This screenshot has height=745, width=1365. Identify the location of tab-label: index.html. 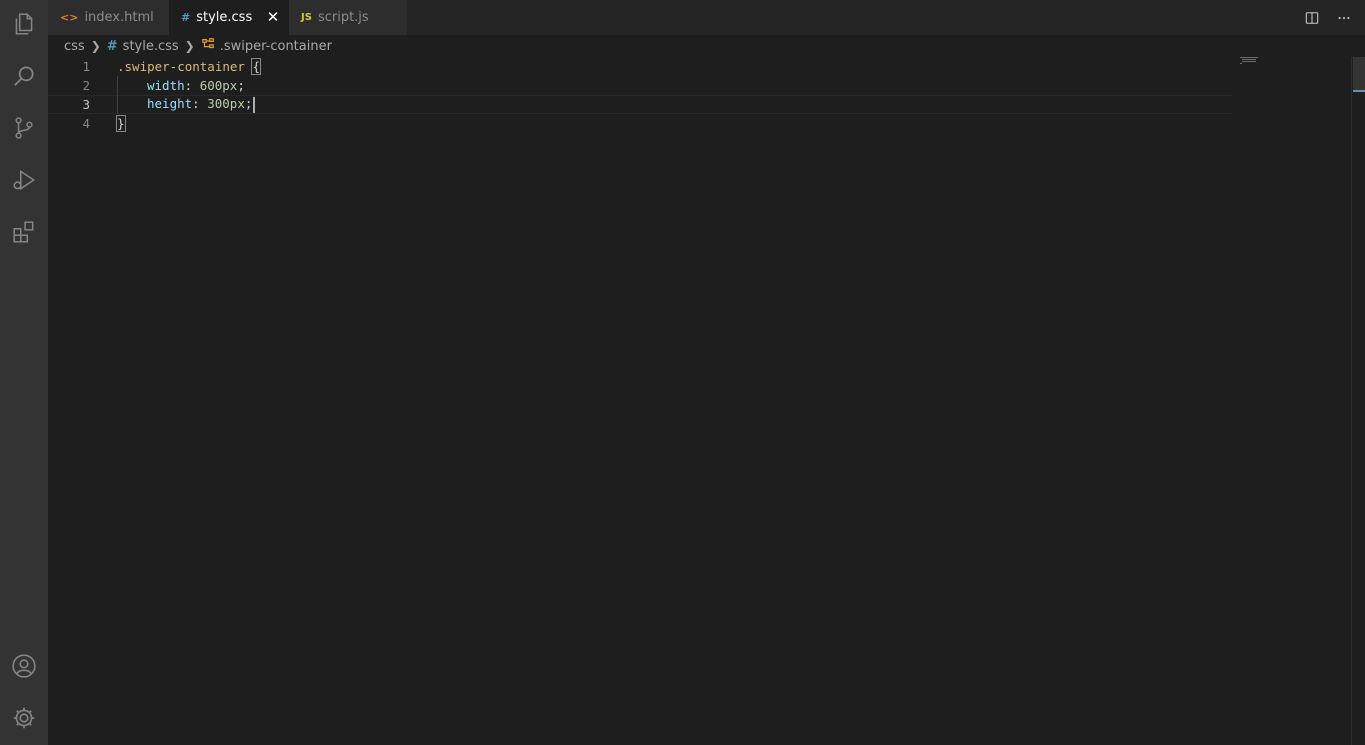
(119, 17).